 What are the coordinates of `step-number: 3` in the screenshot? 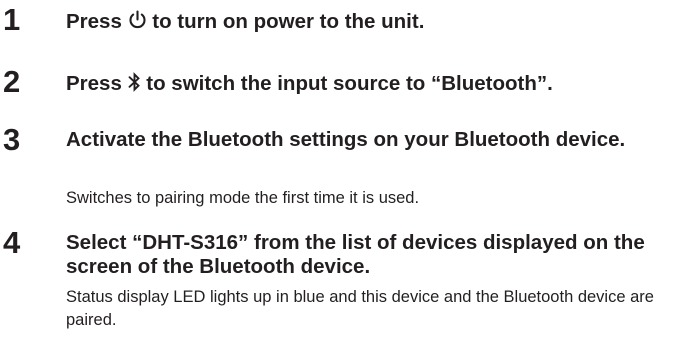 It's located at (12, 139).